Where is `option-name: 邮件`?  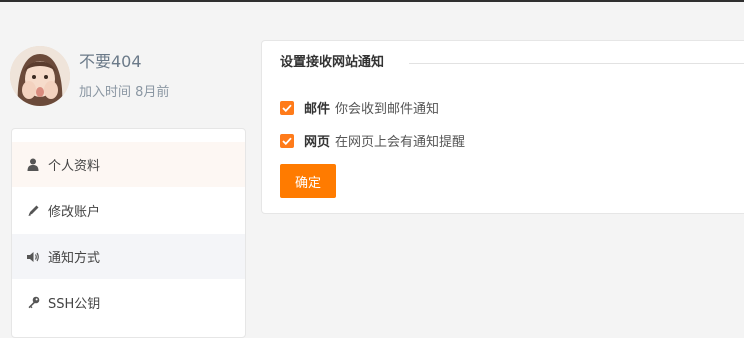 option-name: 邮件 is located at coordinates (317, 109).